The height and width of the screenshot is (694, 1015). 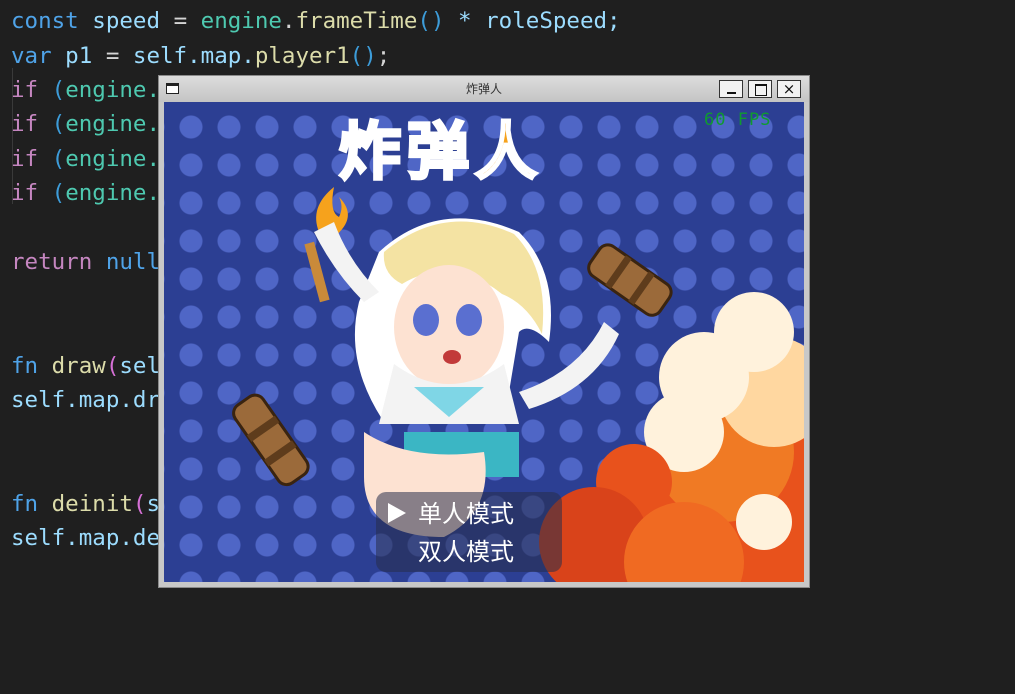 I want to click on code-line-7: return null, so click(x=85, y=262).